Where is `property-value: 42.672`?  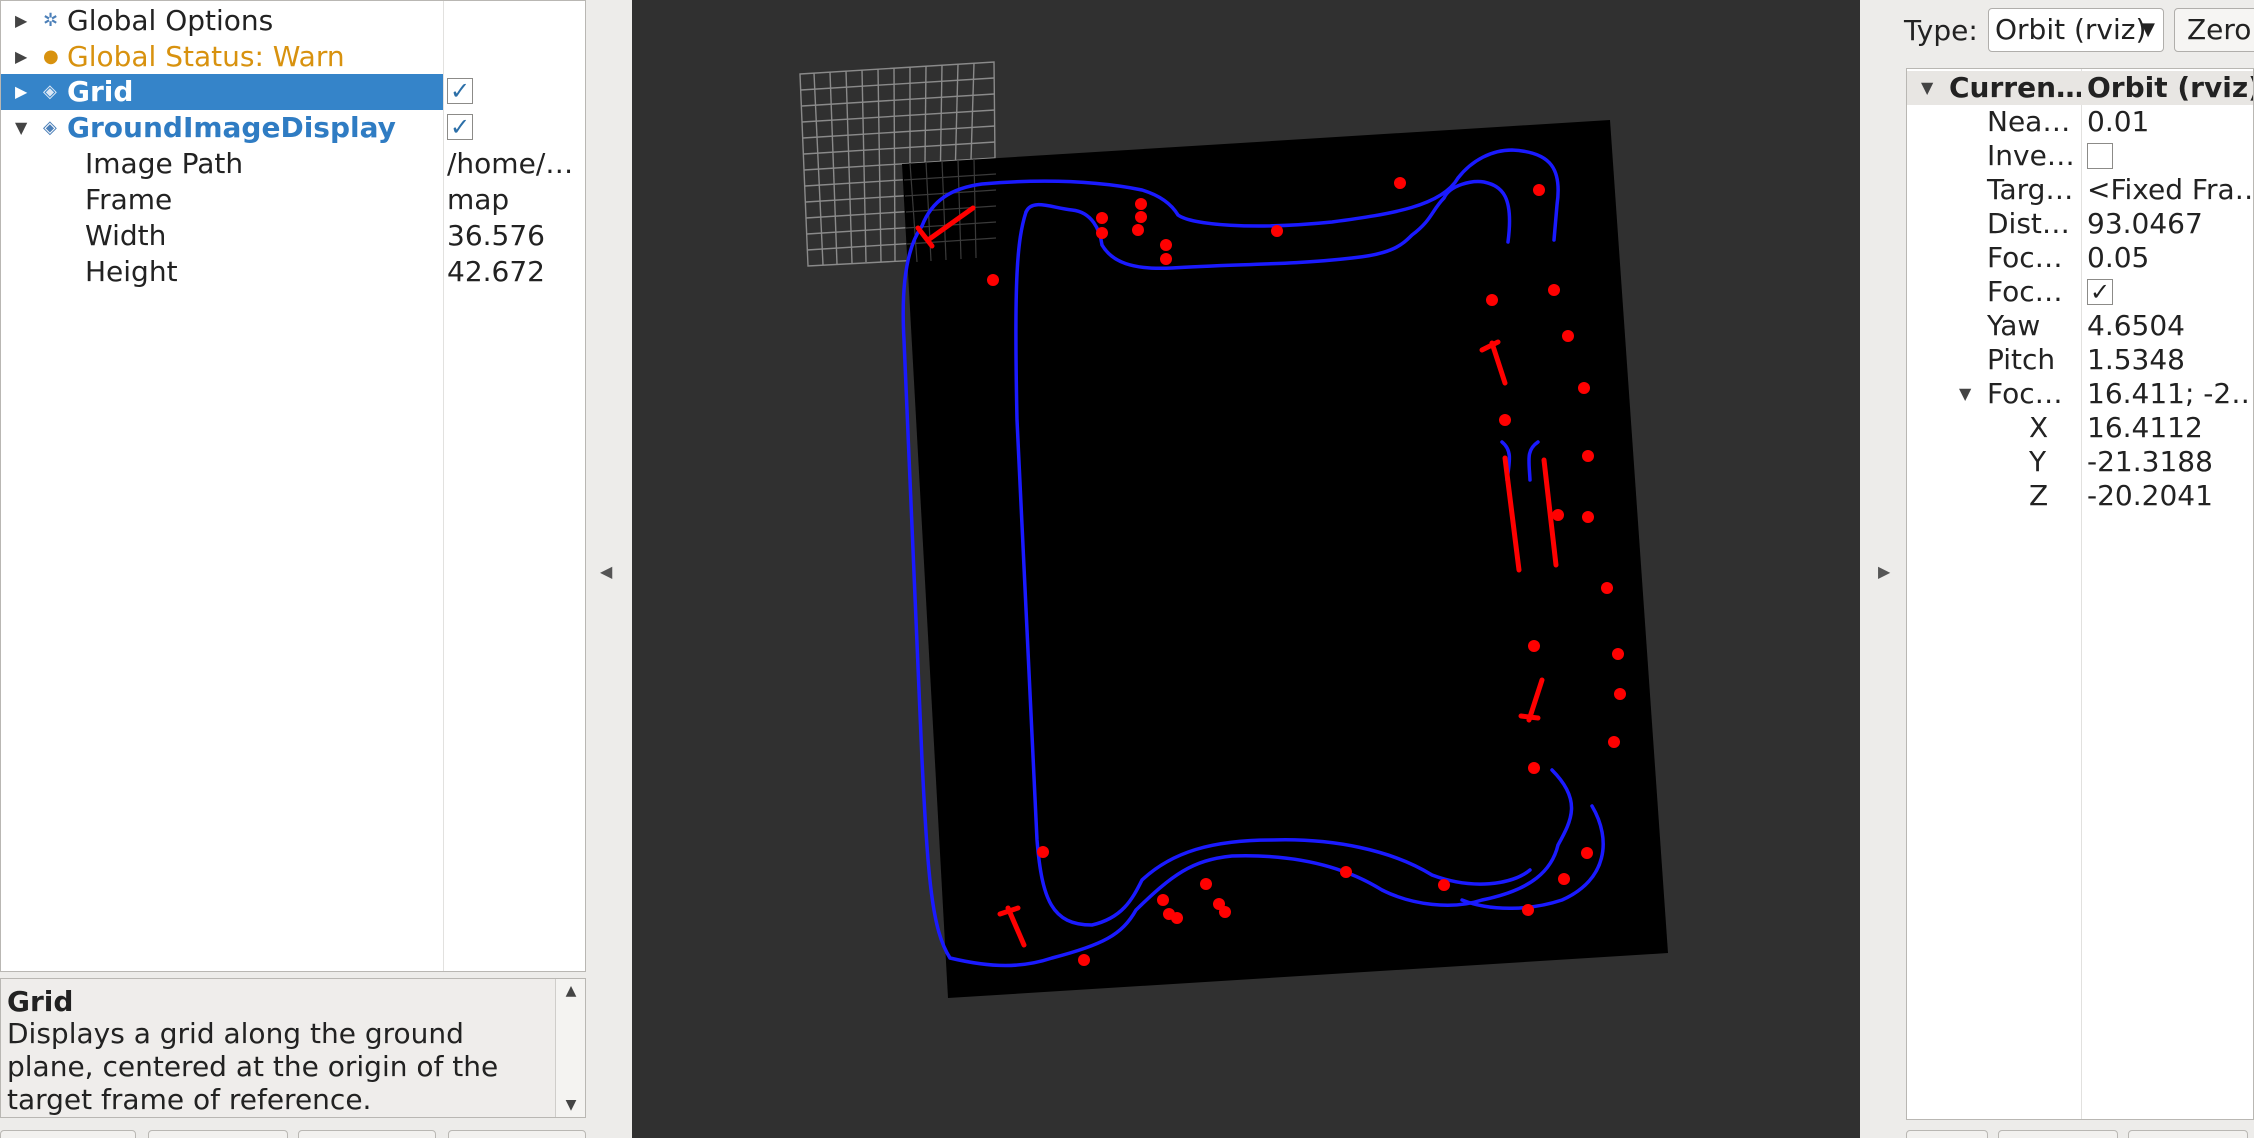 property-value: 42.672 is located at coordinates (514, 272).